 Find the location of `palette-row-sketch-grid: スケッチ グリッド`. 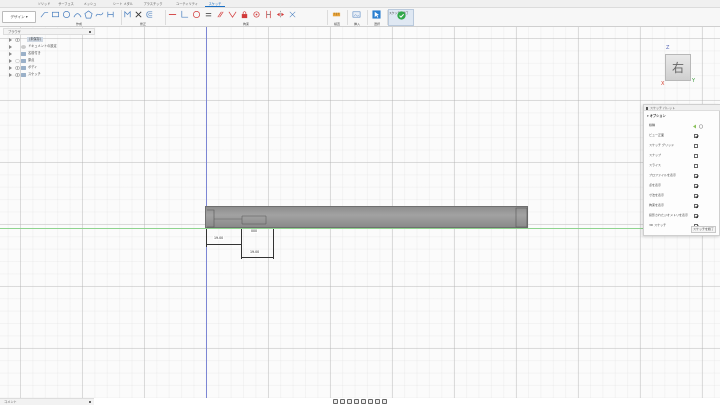

palette-row-sketch-grid: スケッチ グリッド is located at coordinates (682, 146).